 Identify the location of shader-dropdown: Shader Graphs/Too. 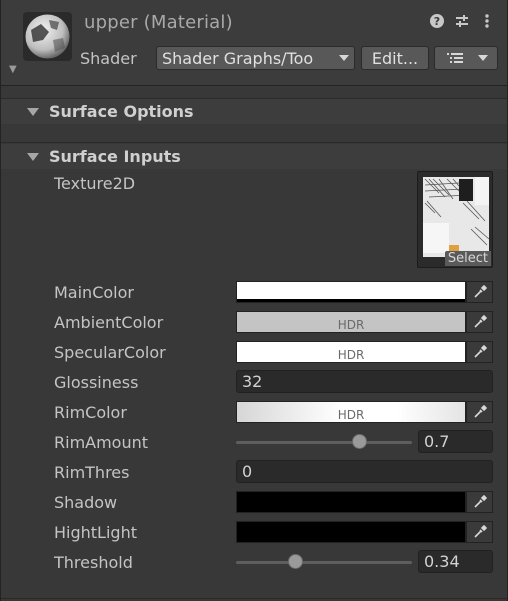
(255, 58).